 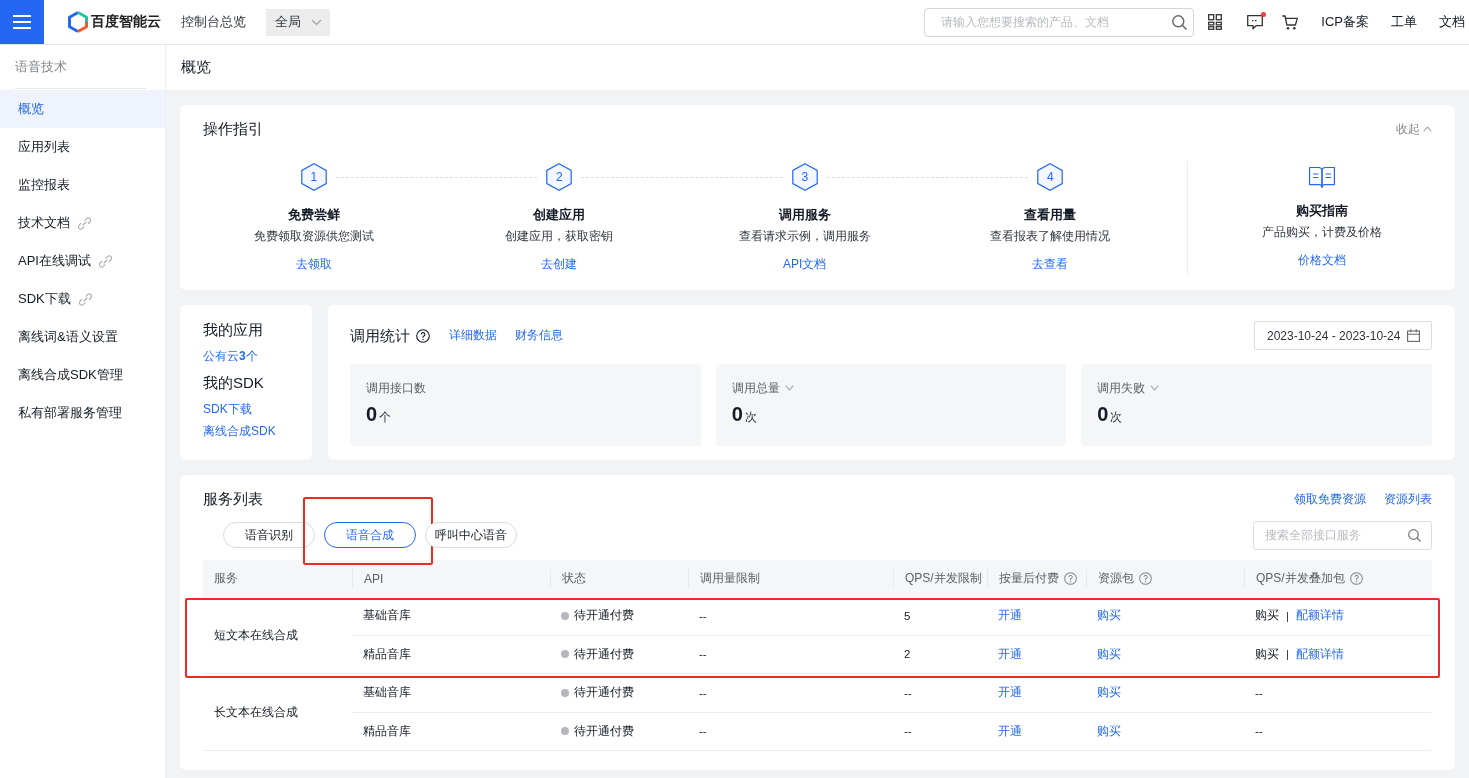 What do you see at coordinates (233, 129) in the screenshot?
I see `card-title: 操作指引` at bounding box center [233, 129].